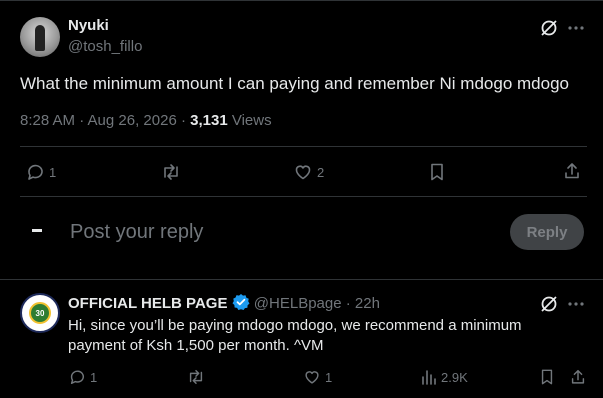  I want to click on share-action, so click(572, 171).